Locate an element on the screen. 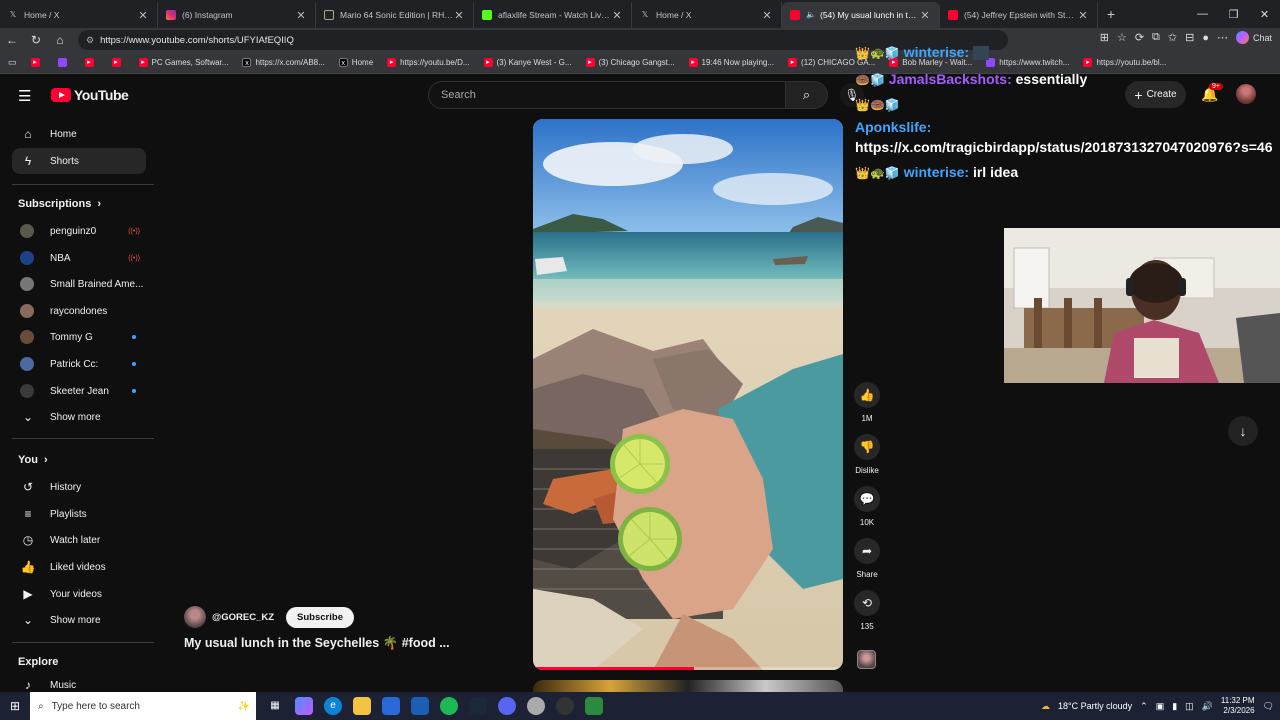 The width and height of the screenshot is (1280, 720). discord-icon is located at coordinates (507, 706).